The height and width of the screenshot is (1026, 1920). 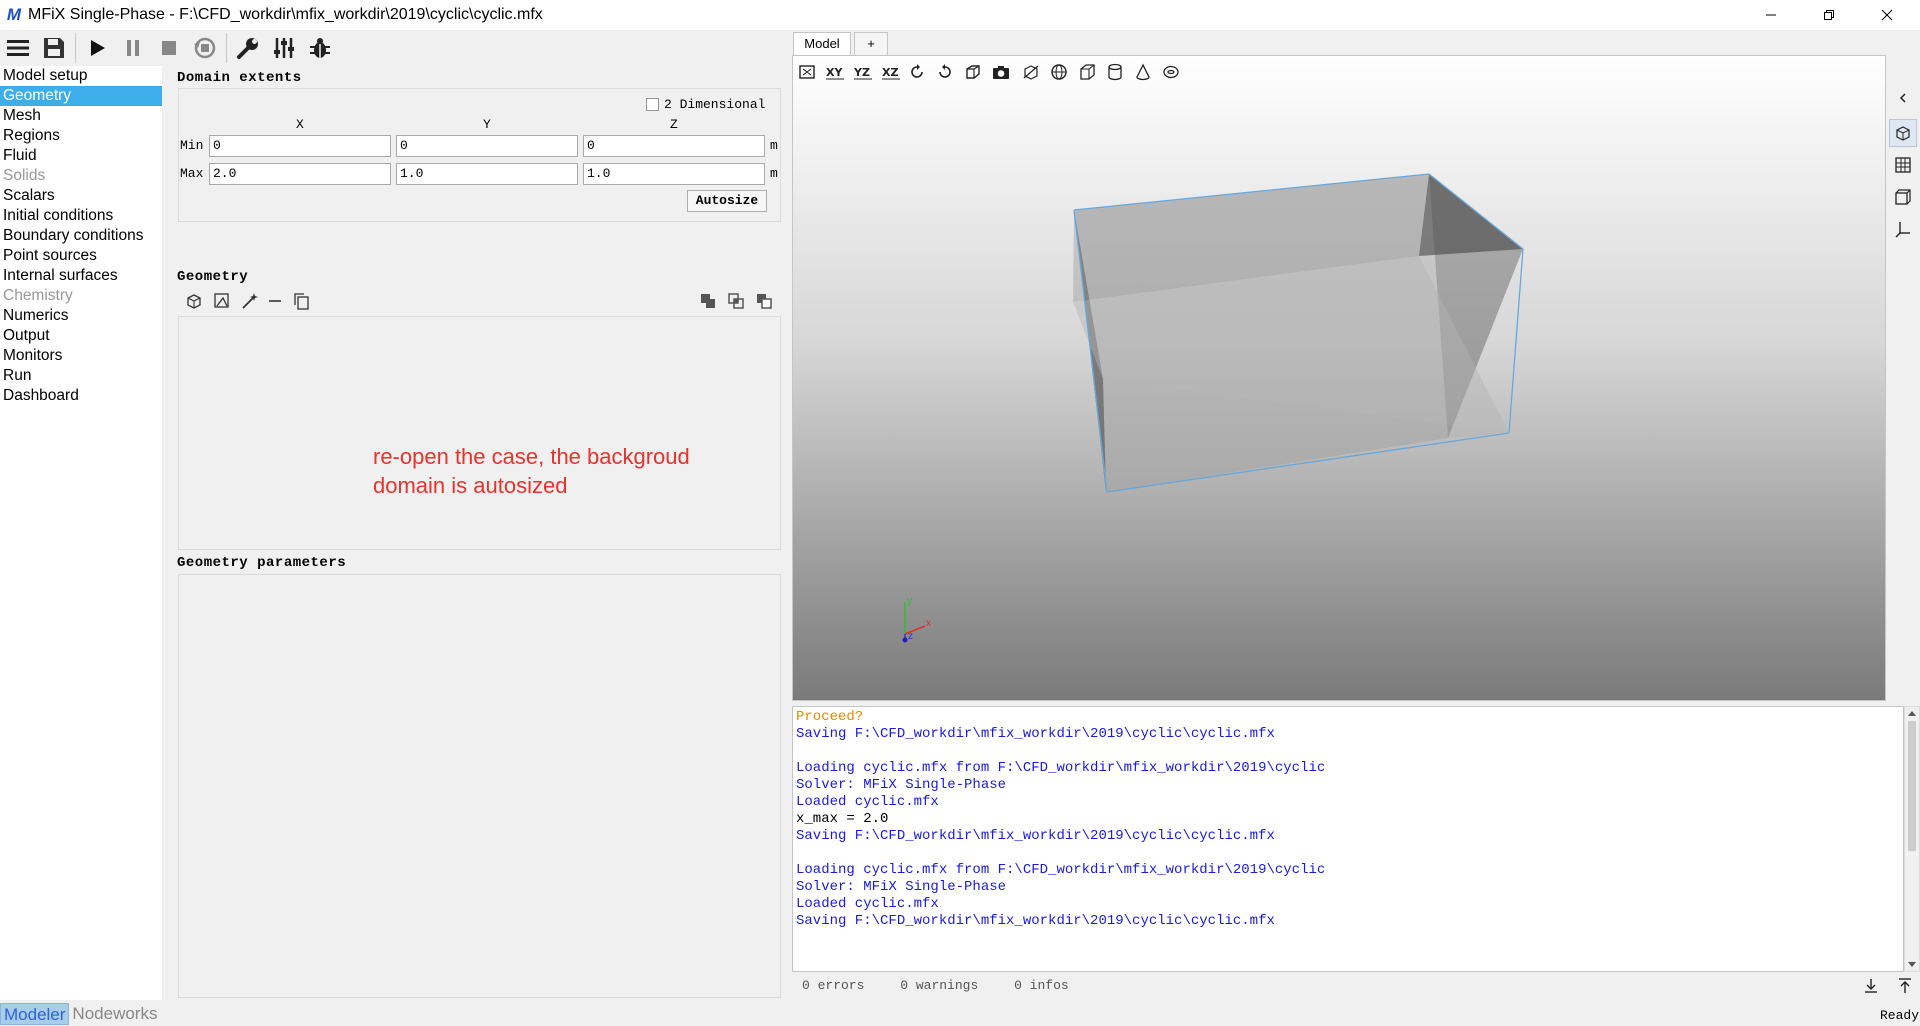 What do you see at coordinates (81, 96) in the screenshot?
I see `nav-item-geometry: Geometry` at bounding box center [81, 96].